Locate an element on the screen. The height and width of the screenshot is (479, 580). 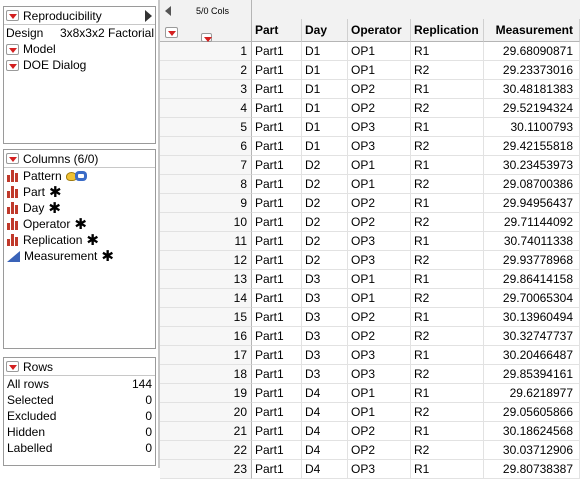
column-item-pattern: Pattern is located at coordinates (79, 176).